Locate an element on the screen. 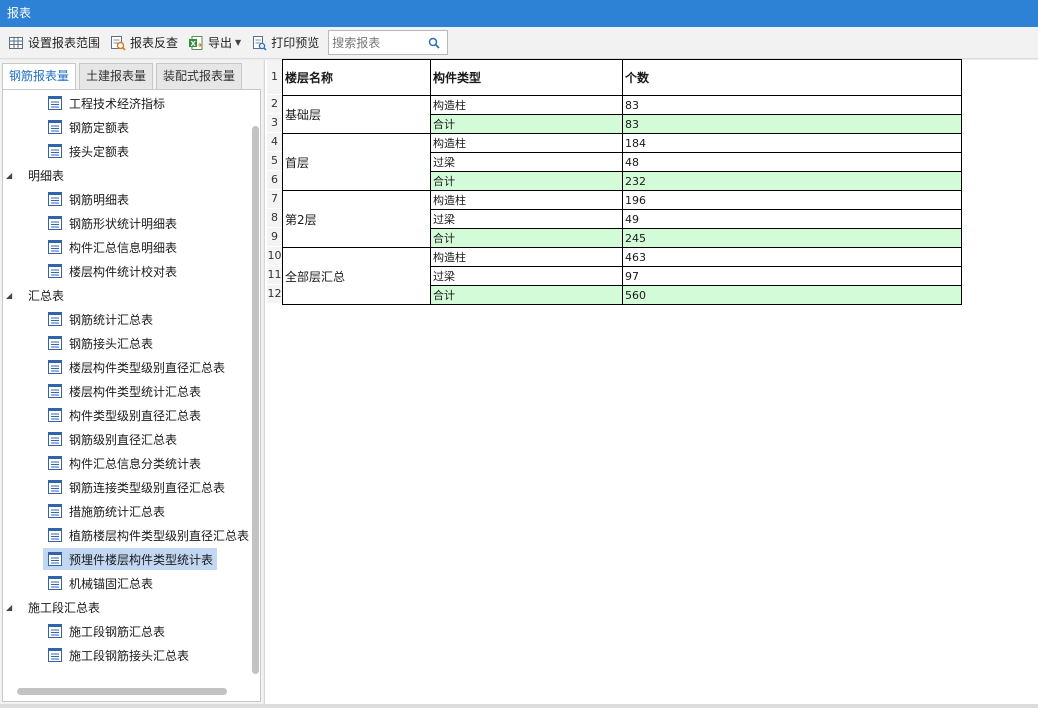  floor-name-cell: 全部层汇总 is located at coordinates (356, 276).